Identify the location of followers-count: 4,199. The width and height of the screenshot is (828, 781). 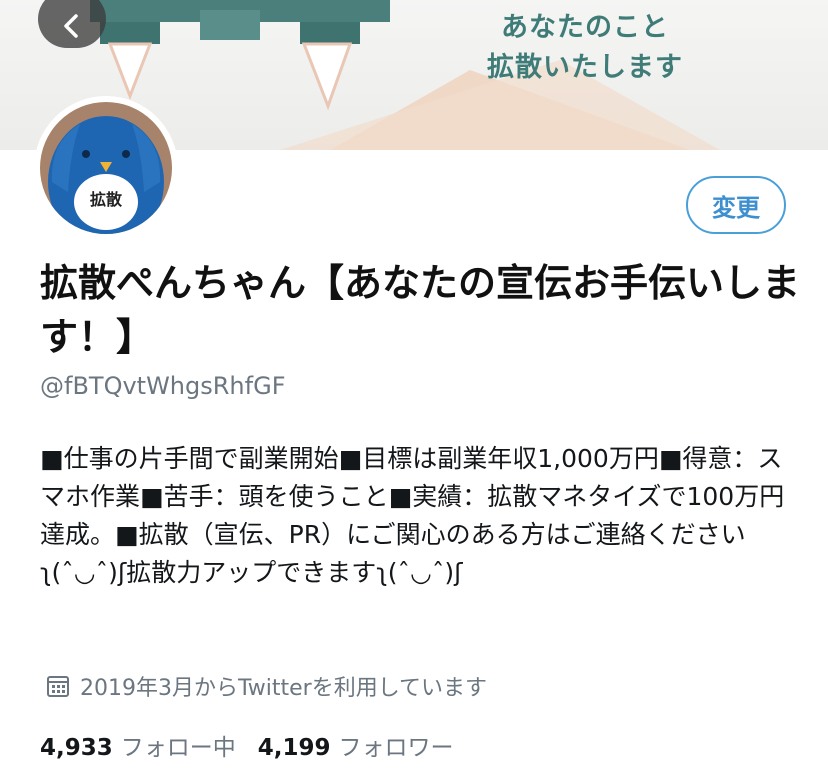
(294, 748).